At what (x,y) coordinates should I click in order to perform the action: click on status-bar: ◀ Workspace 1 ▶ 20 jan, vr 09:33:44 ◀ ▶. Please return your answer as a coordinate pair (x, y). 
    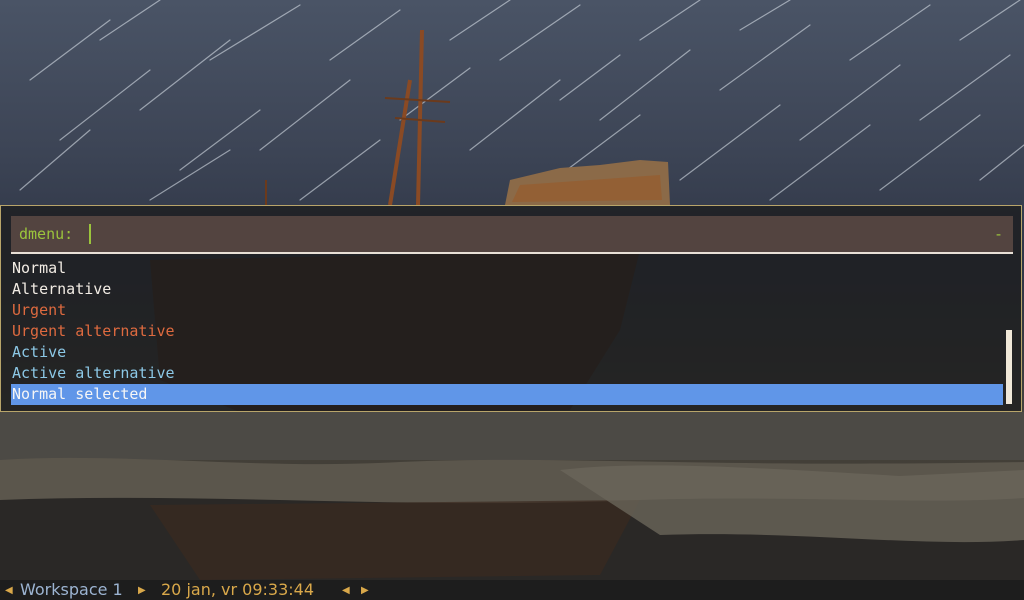
    Looking at the image, I should click on (512, 590).